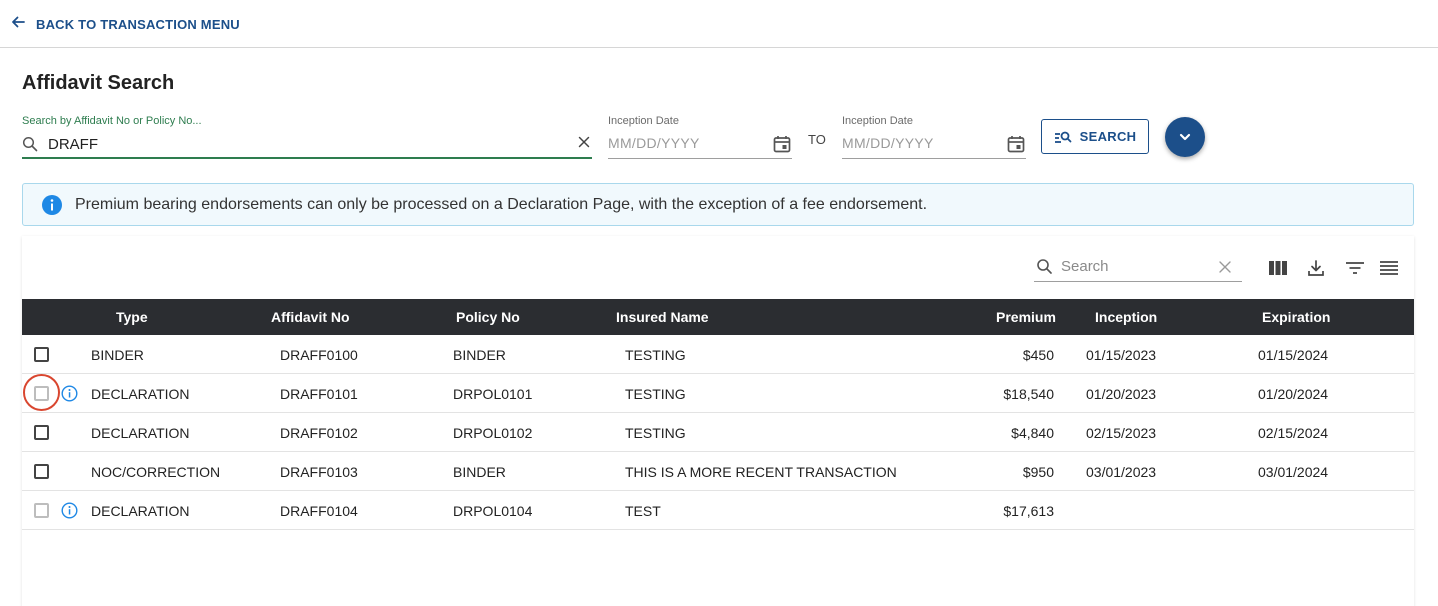 The image size is (1438, 606). What do you see at coordinates (319, 511) in the screenshot?
I see `cell-affidavit-no: DRAFF0104` at bounding box center [319, 511].